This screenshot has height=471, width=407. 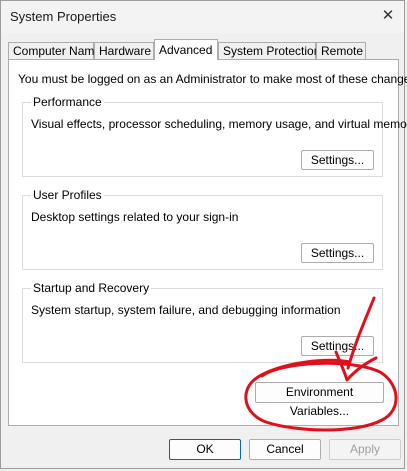 I want to click on user-profiles-label: User Profiles, so click(x=67, y=195).